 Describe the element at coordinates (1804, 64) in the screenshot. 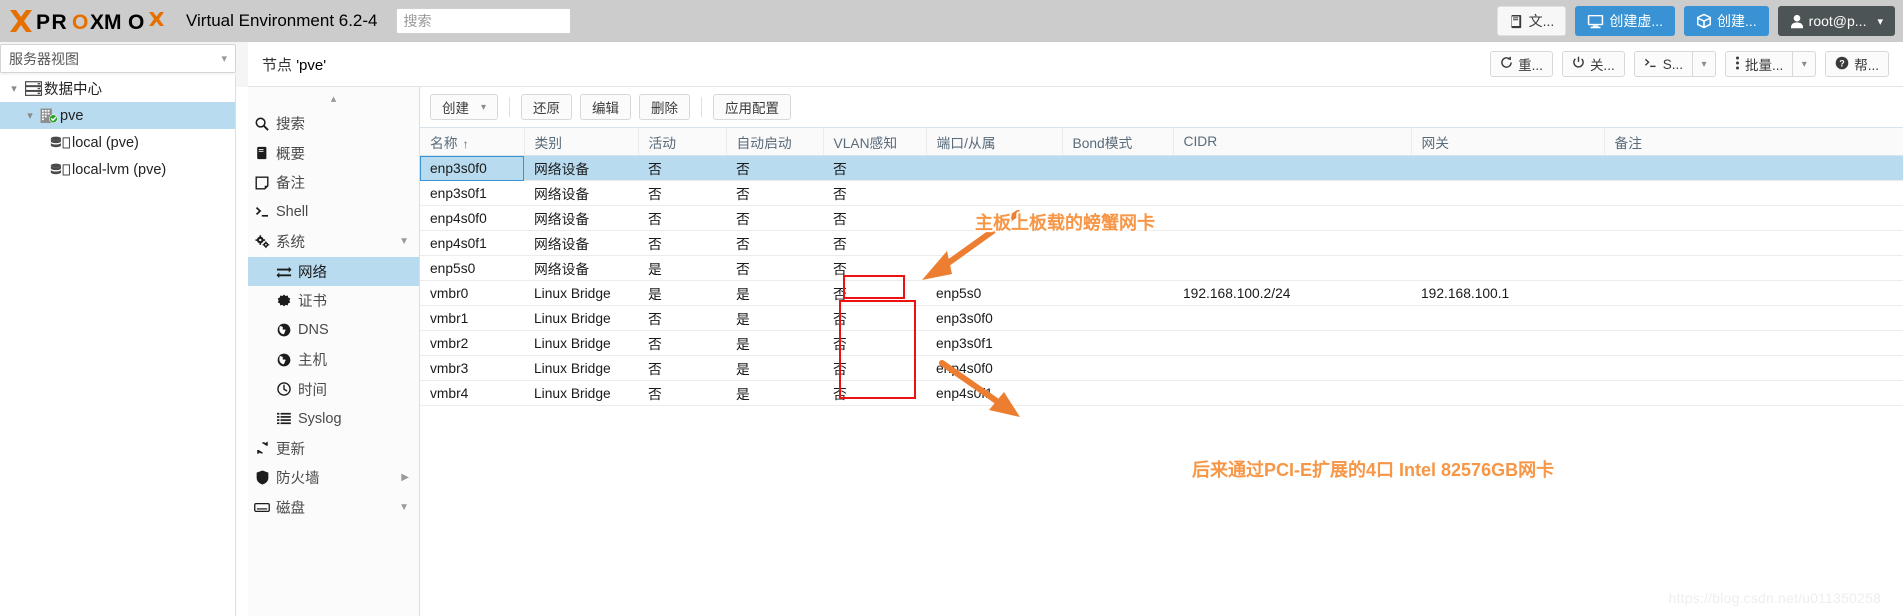

I see `bulk-actions-dropdown-arrow: ▾` at that location.